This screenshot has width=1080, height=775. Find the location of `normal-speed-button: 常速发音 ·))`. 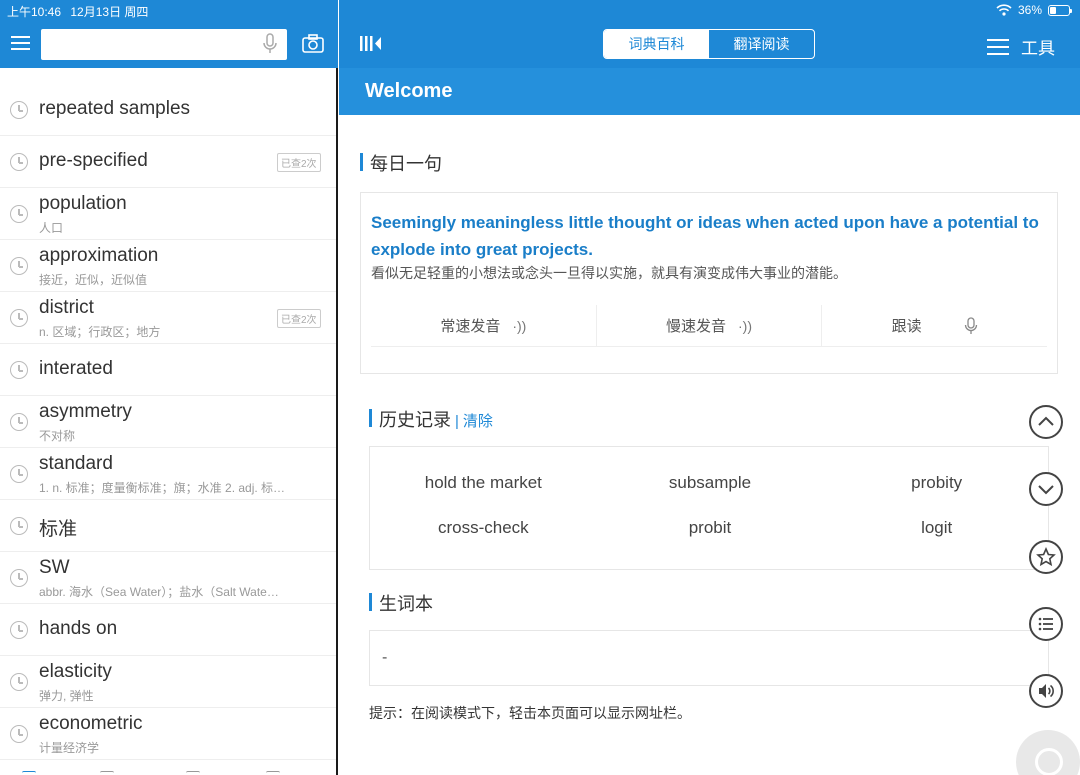

normal-speed-button: 常速发音 ·)) is located at coordinates (484, 325).